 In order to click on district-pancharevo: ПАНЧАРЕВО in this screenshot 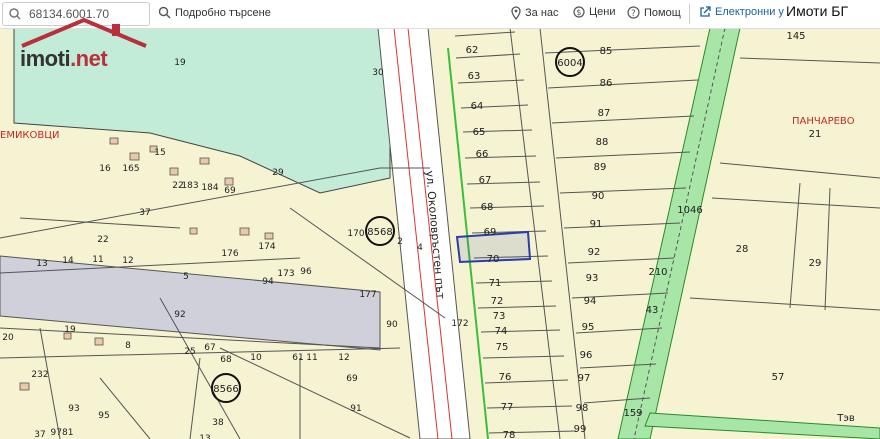, I will do `click(823, 121)`.